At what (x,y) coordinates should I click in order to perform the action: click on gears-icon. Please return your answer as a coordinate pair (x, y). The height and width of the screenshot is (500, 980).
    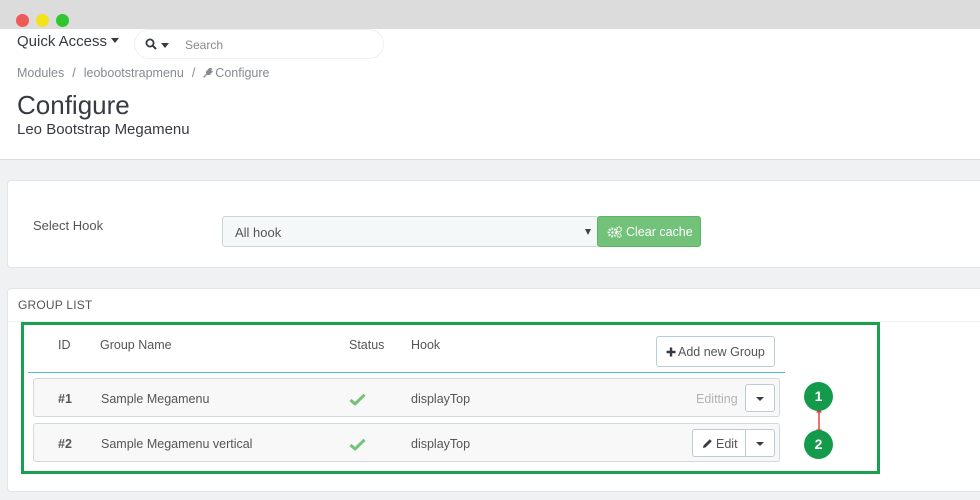
    Looking at the image, I should click on (615, 232).